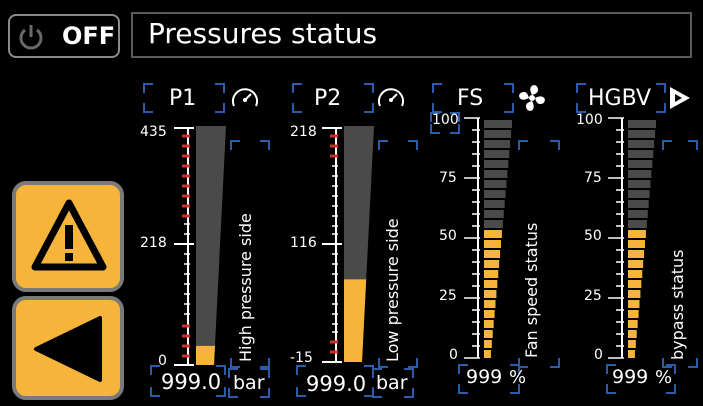  I want to click on gauge-side-label: High pressure side, so click(245, 287).